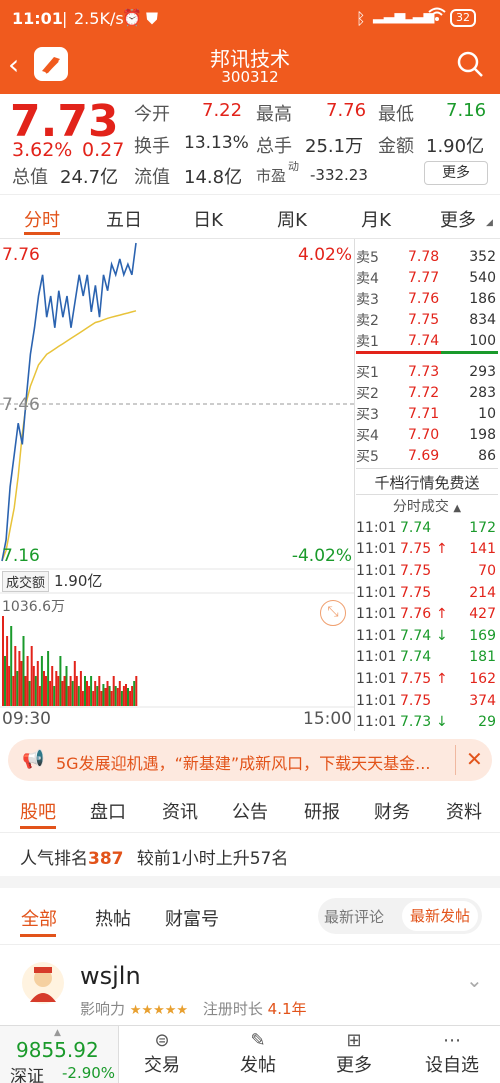 Image resolution: width=500 pixels, height=1083 pixels. I want to click on volume-amount-label: 成交额, so click(26, 581).